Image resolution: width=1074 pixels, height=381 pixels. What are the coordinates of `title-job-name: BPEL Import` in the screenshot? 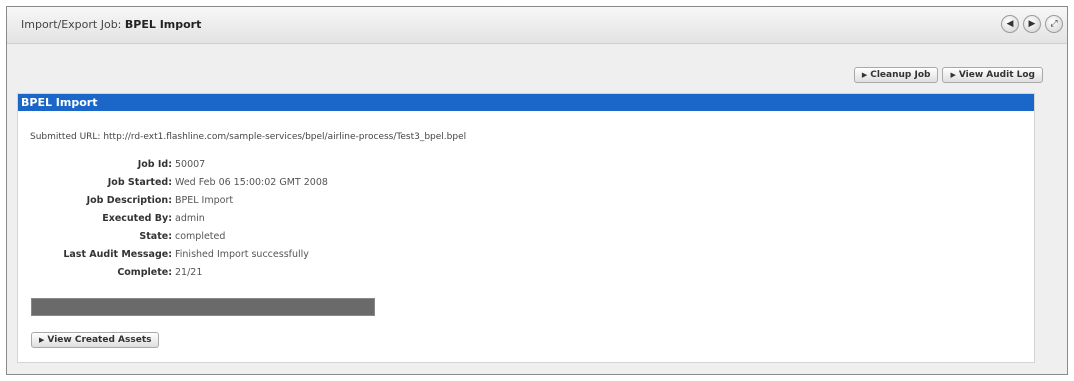 It's located at (163, 24).